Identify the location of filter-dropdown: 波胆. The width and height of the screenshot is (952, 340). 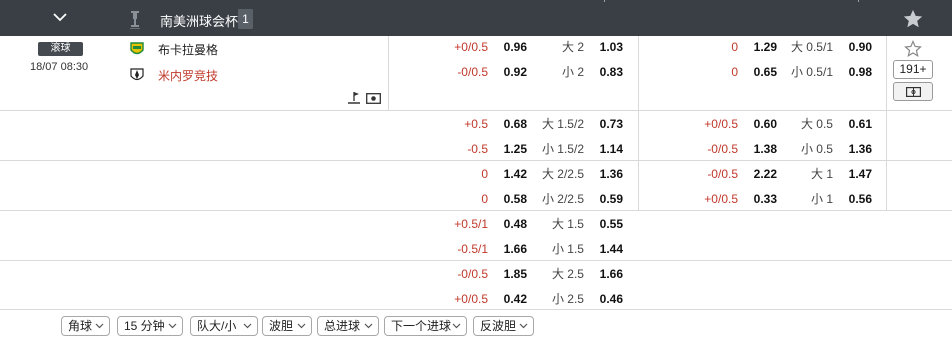
(287, 326).